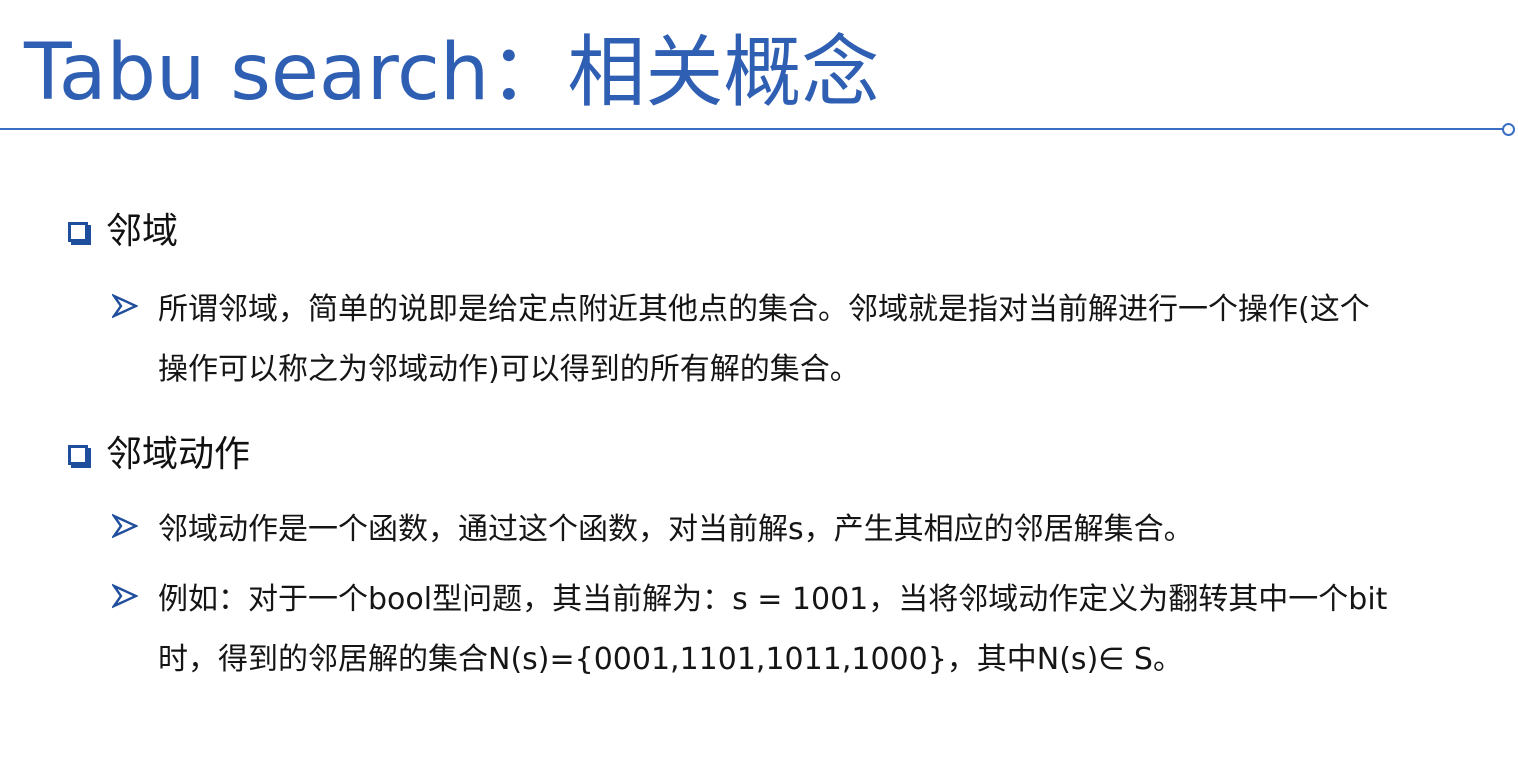 Image resolution: width=1518 pixels, height=770 pixels. I want to click on section-heading-neighborhood: 邻域, so click(123, 232).